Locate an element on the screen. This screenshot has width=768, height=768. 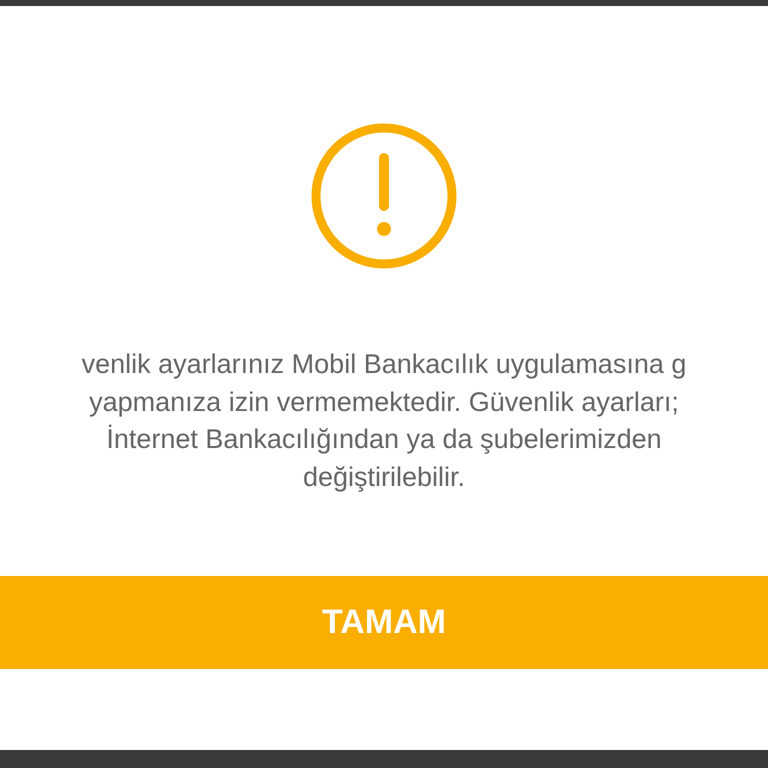
warning-icon is located at coordinates (384, 196).